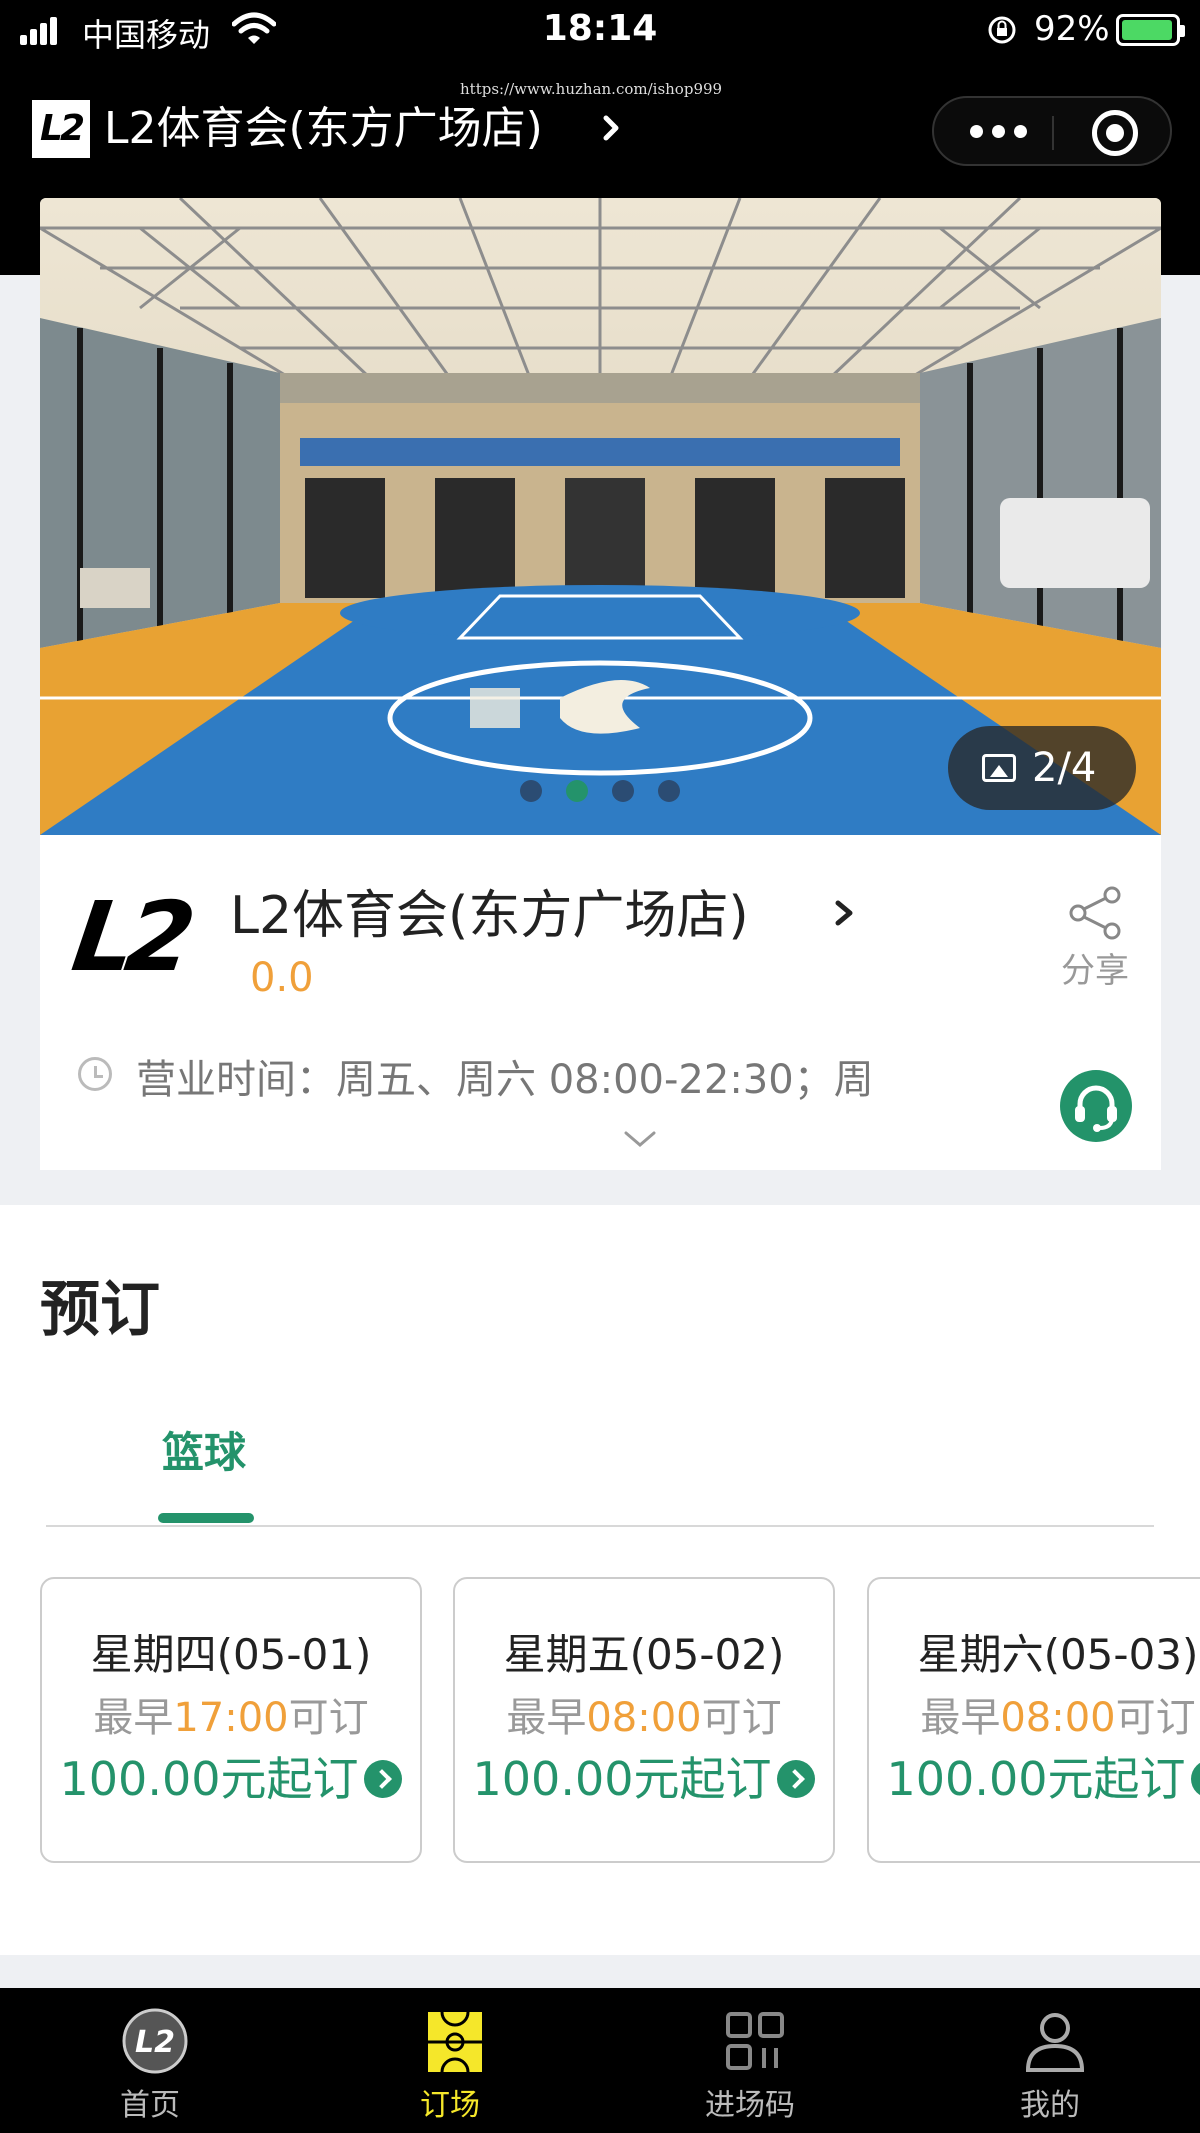 Image resolution: width=1200 pixels, height=2133 pixels. I want to click on qr-grid-icon, so click(755, 2041).